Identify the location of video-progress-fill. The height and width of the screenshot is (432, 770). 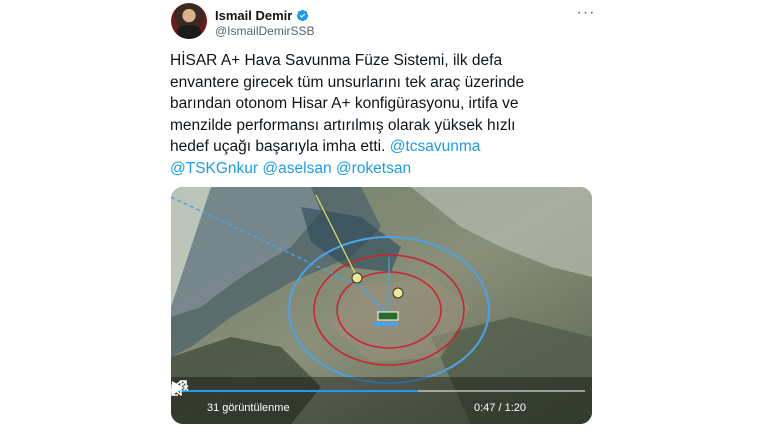
(298, 391).